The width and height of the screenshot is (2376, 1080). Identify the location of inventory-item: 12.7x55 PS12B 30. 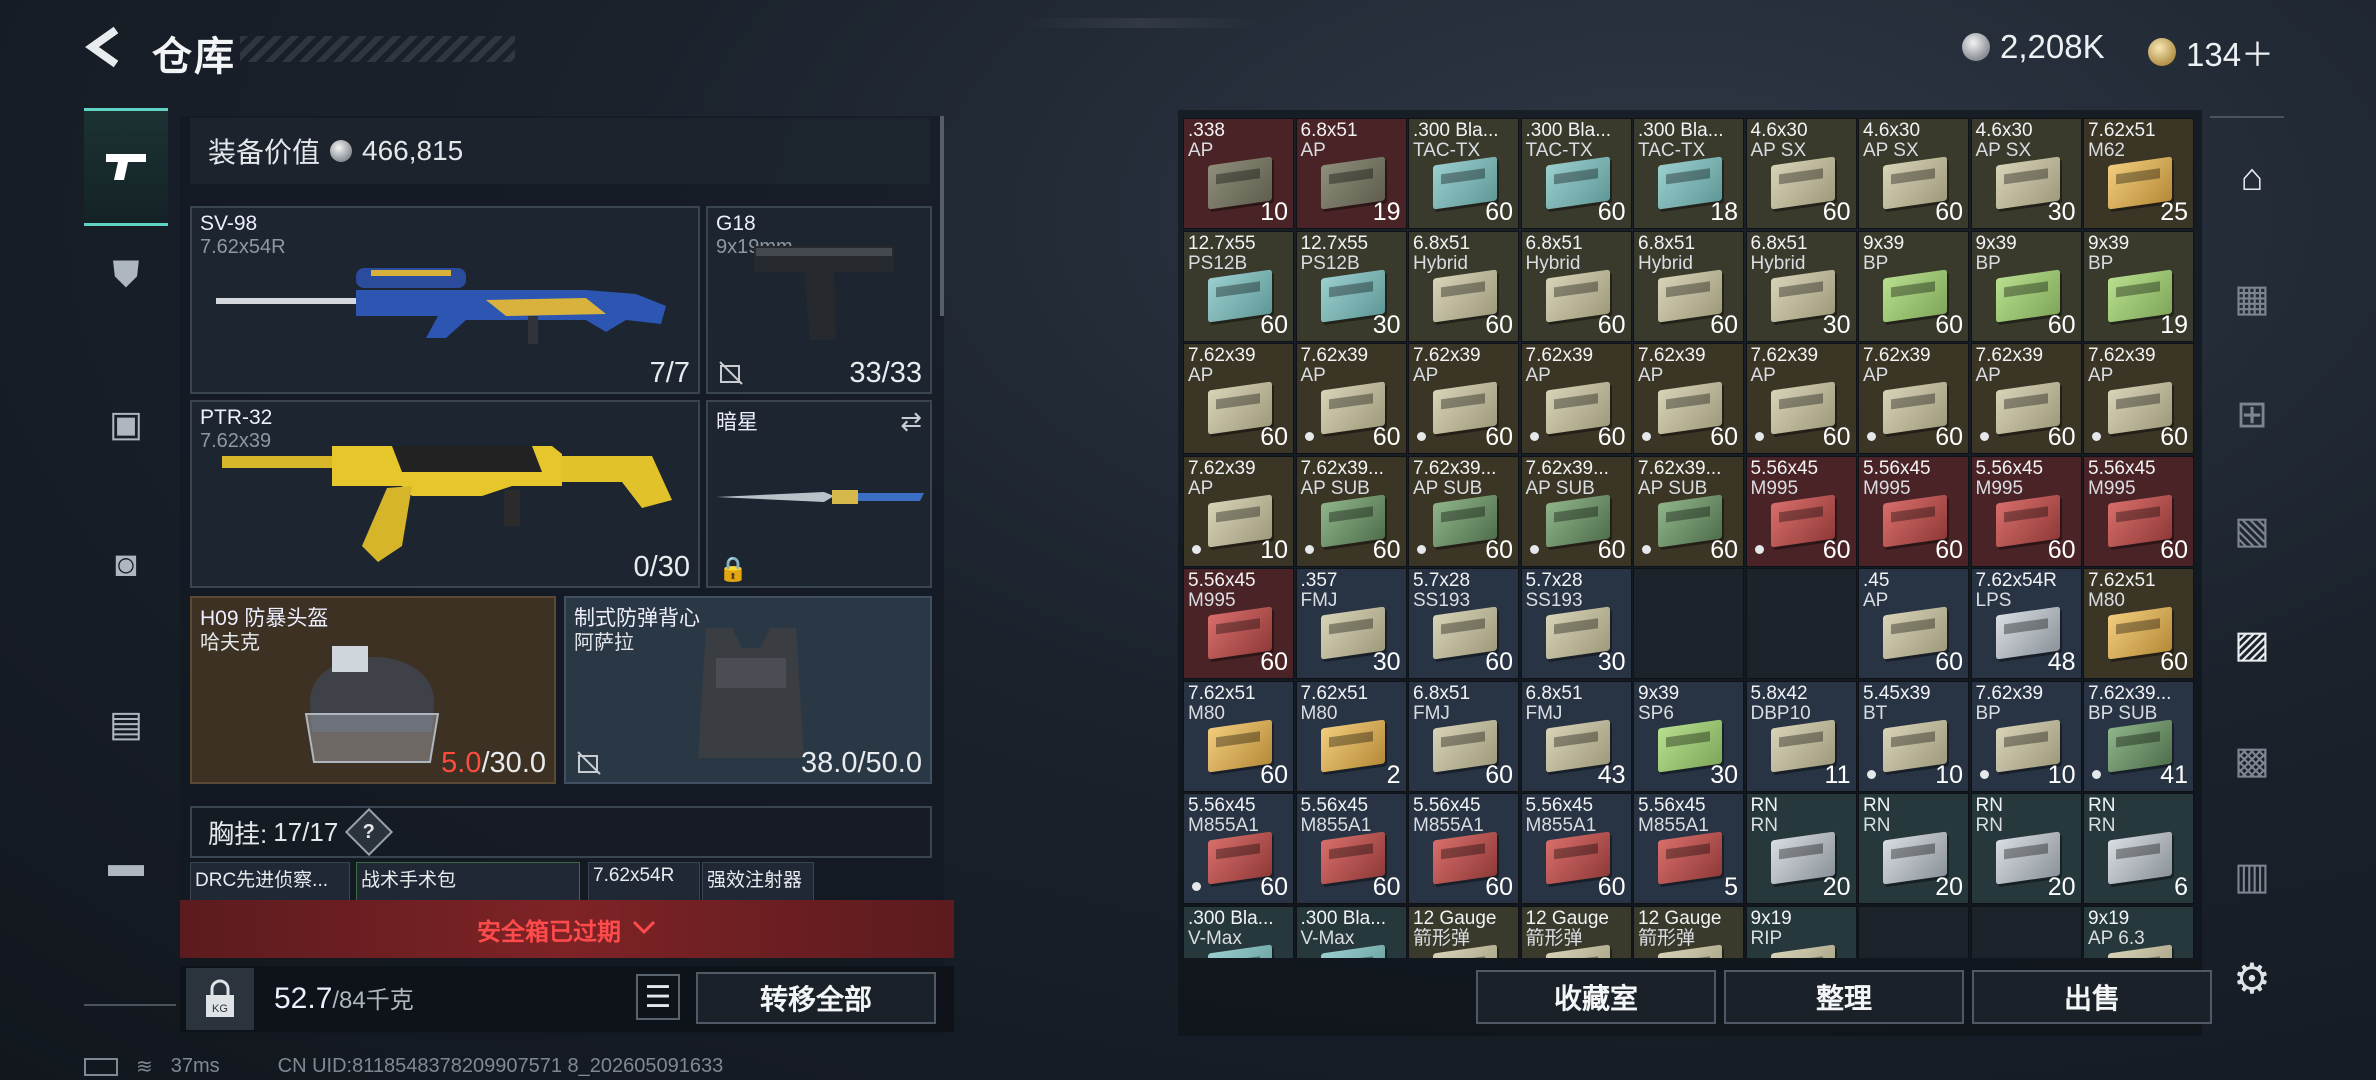
(1351, 286).